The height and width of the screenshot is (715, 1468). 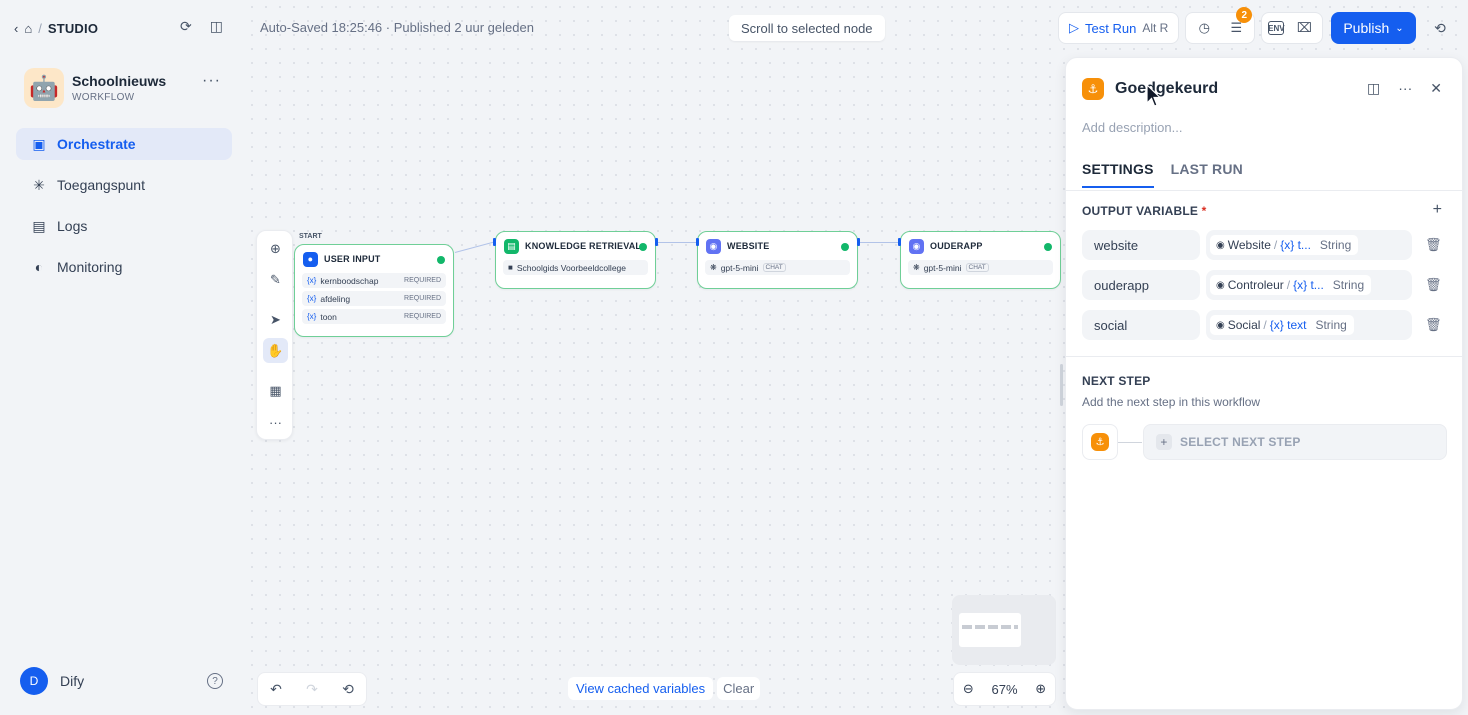 What do you see at coordinates (1309, 285) in the screenshot?
I see `output-value-selector: ◉ Controleur / {x} t... String` at bounding box center [1309, 285].